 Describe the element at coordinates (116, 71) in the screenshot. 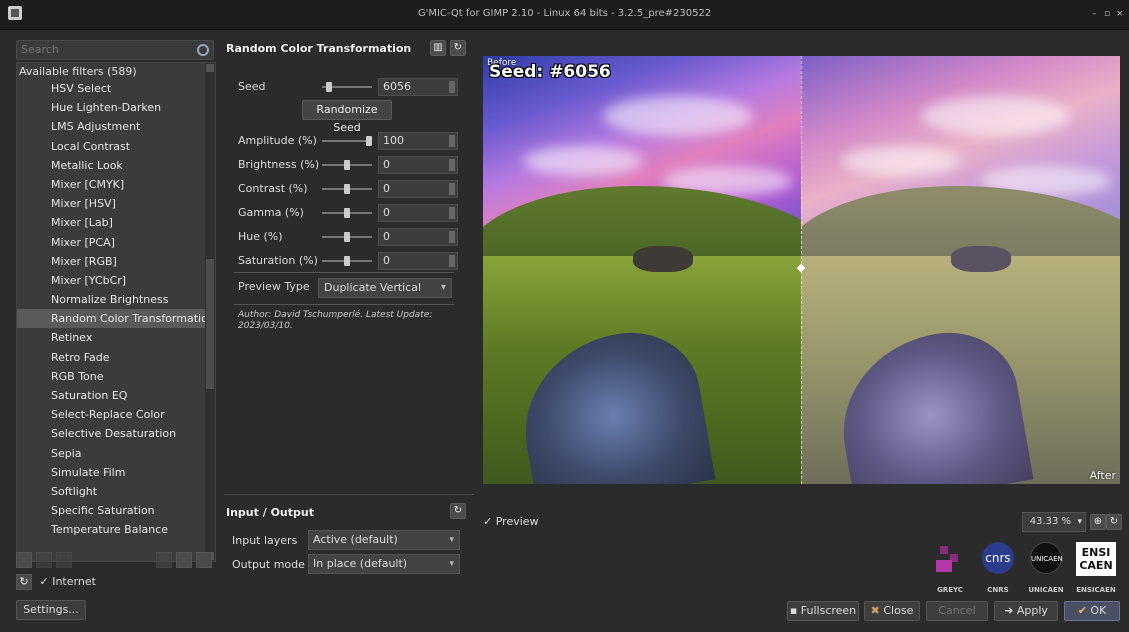

I see `filters-header: Available filters (589)` at that location.